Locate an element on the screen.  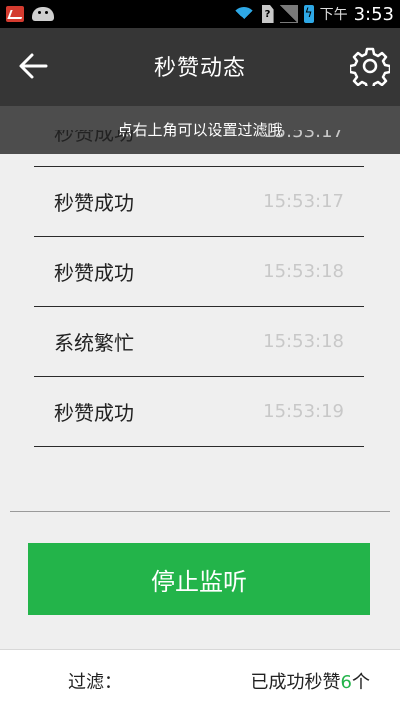
status-time: 3:53 is located at coordinates (373, 14).